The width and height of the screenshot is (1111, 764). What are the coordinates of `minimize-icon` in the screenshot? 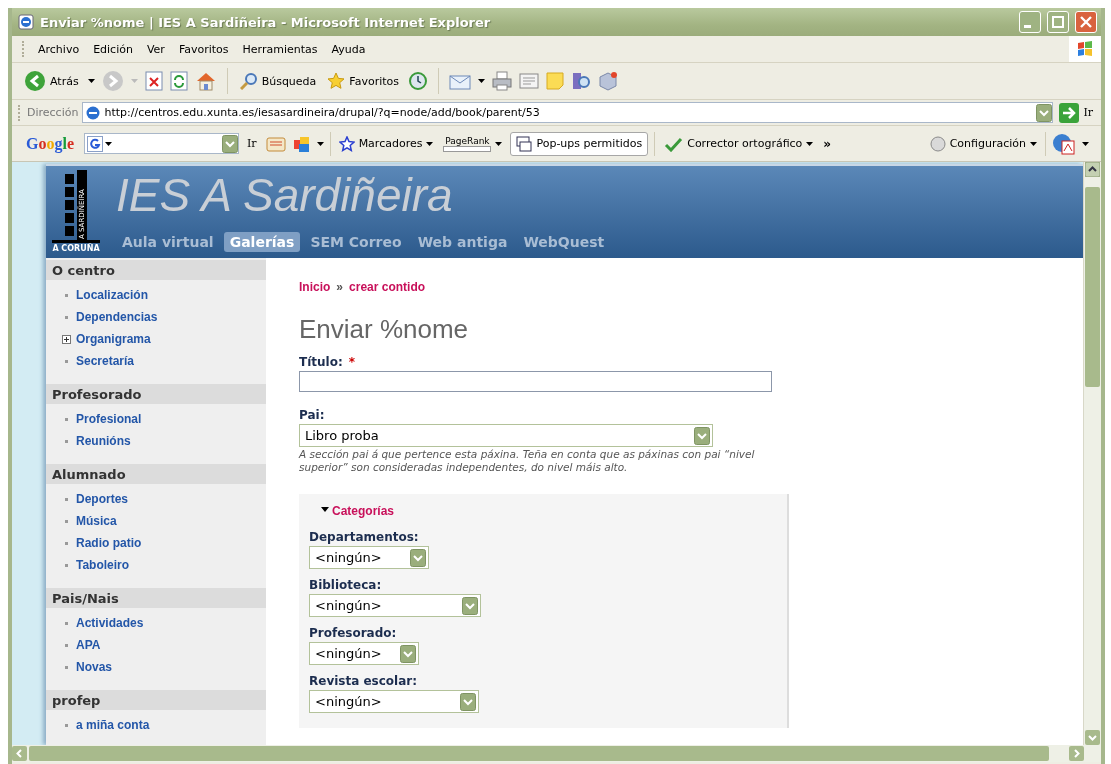 It's located at (1027, 26).